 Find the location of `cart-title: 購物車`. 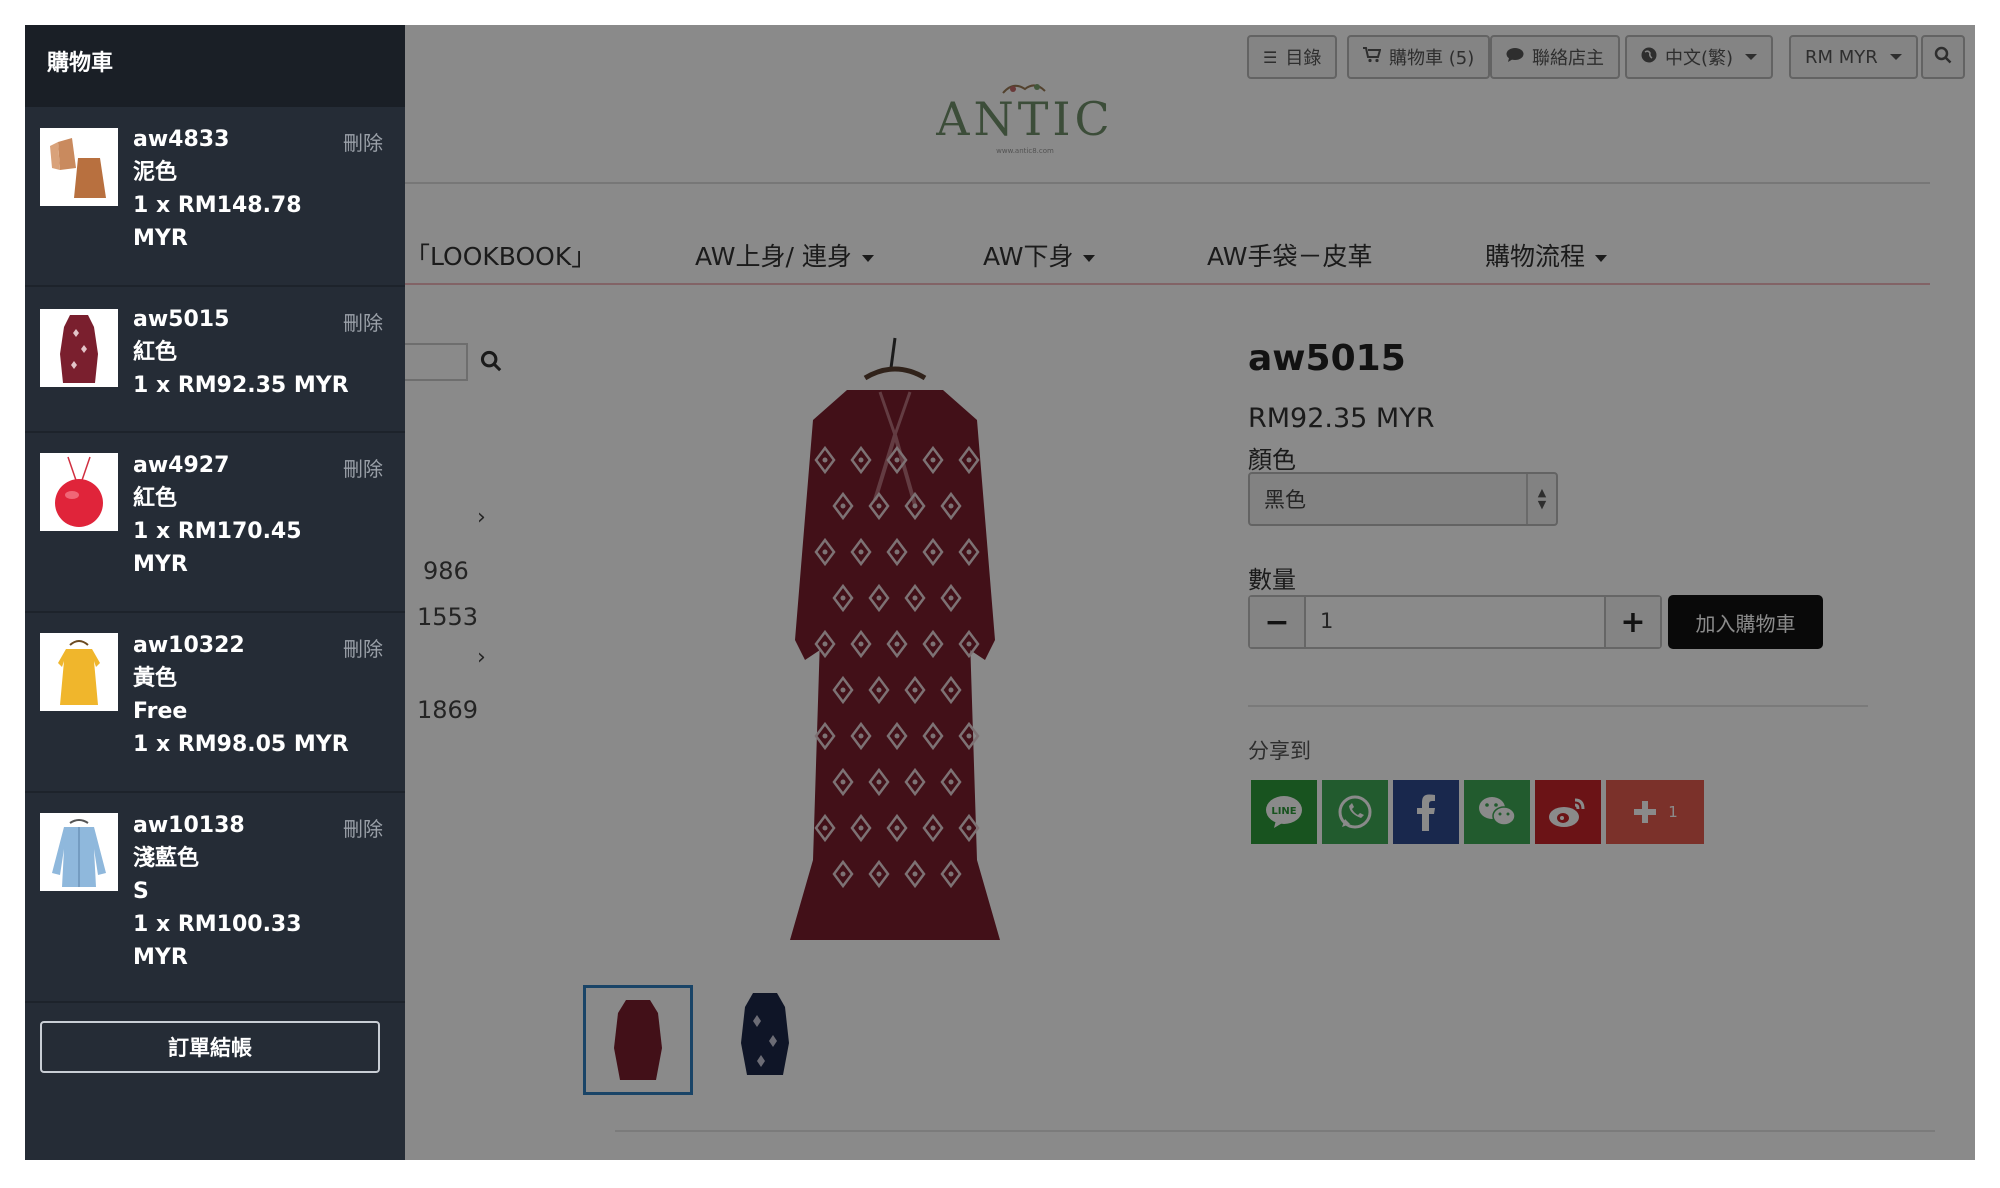

cart-title: 購物車 is located at coordinates (80, 63).